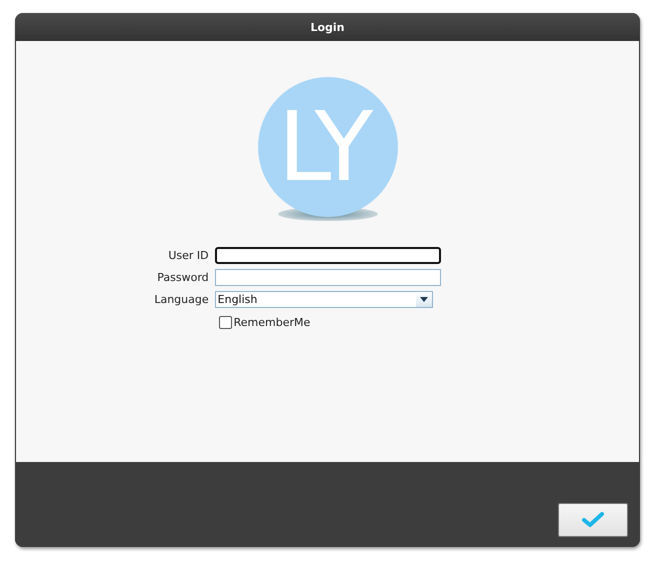 This screenshot has height=563, width=656. I want to click on field-label: Language, so click(181, 299).